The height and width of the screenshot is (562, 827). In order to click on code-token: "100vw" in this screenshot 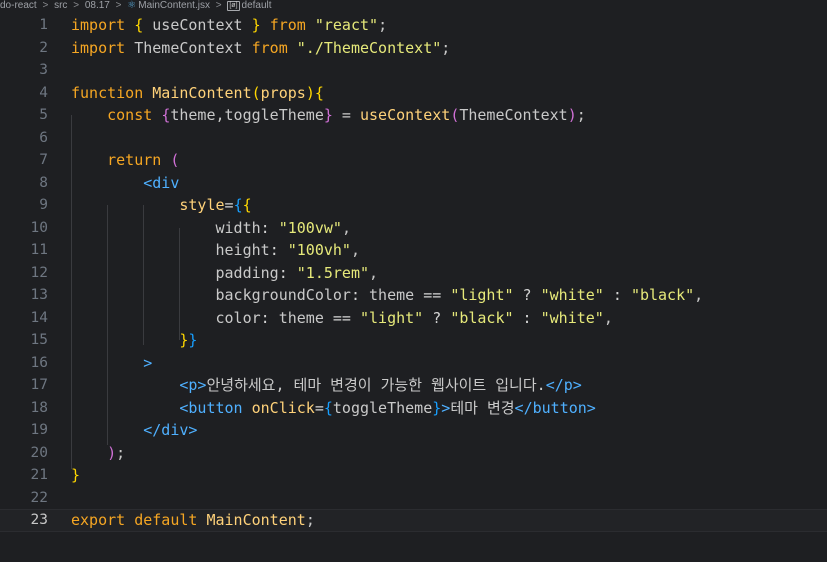, I will do `click(310, 227)`.